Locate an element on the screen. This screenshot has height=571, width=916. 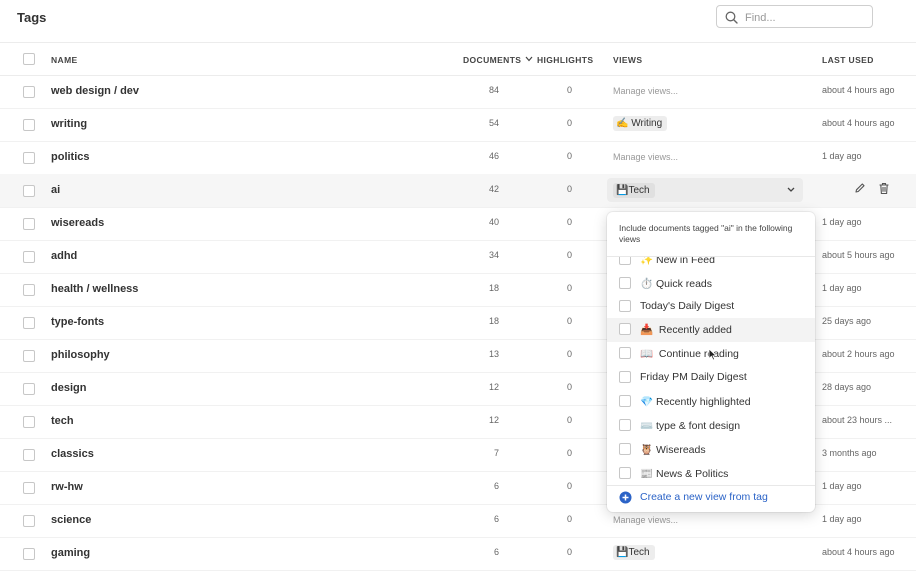
search-input is located at coordinates (805, 18).